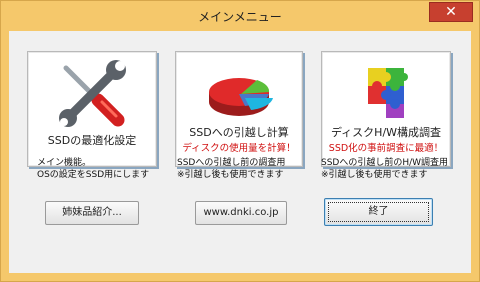 The width and height of the screenshot is (480, 282). I want to click on ssd-optimize-description: メイン機能。 OSの設定をSSD用にします, so click(93, 169).